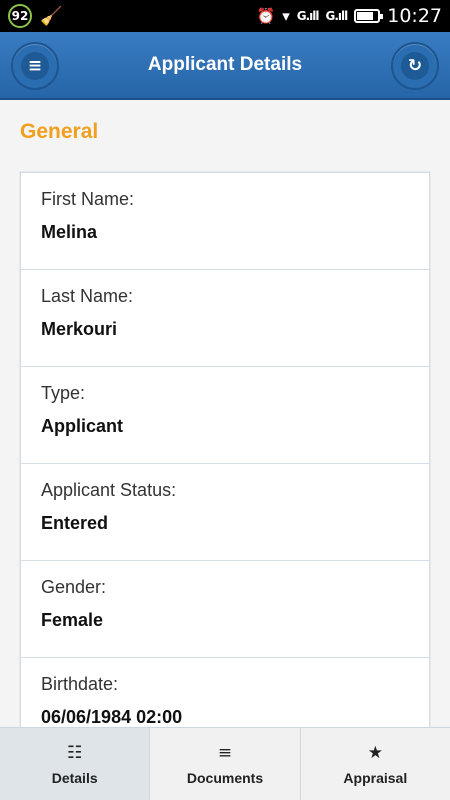  I want to click on status-right: ⏰ ▾ G.ıll G.ıll 10:27, so click(349, 16).